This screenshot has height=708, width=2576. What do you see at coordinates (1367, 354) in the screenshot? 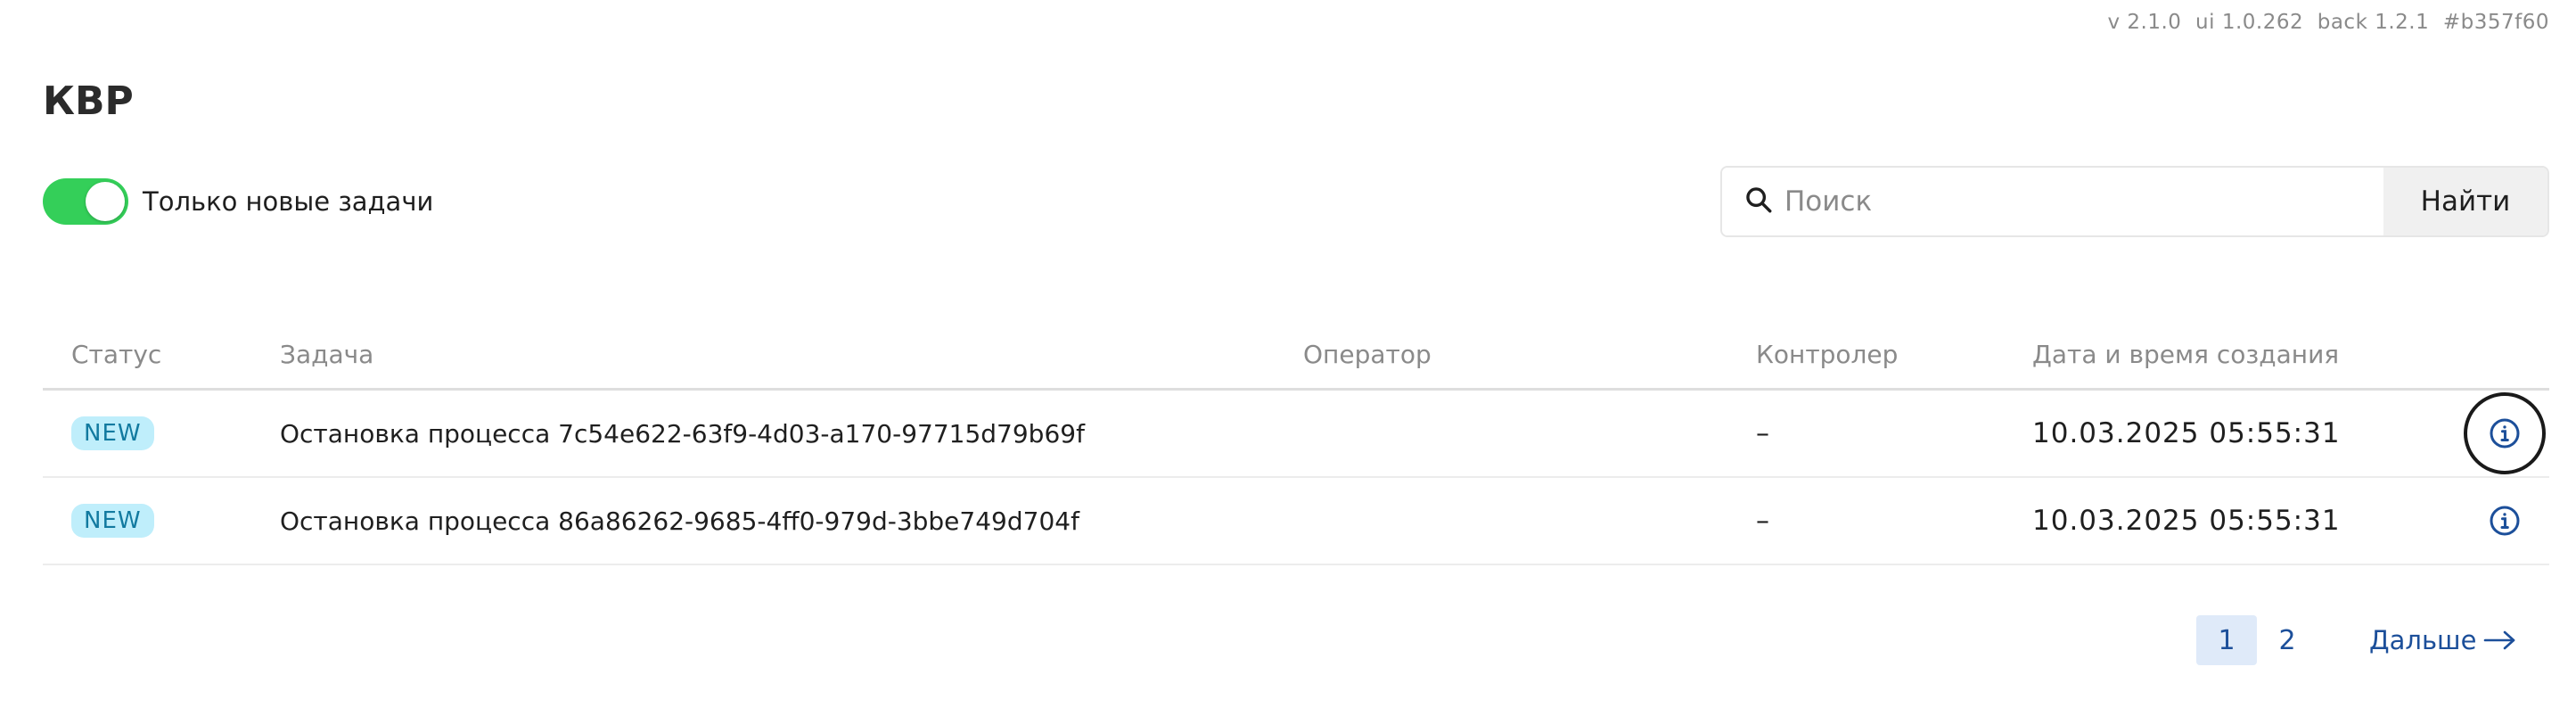
I see `column-header-operator: Оператор` at bounding box center [1367, 354].